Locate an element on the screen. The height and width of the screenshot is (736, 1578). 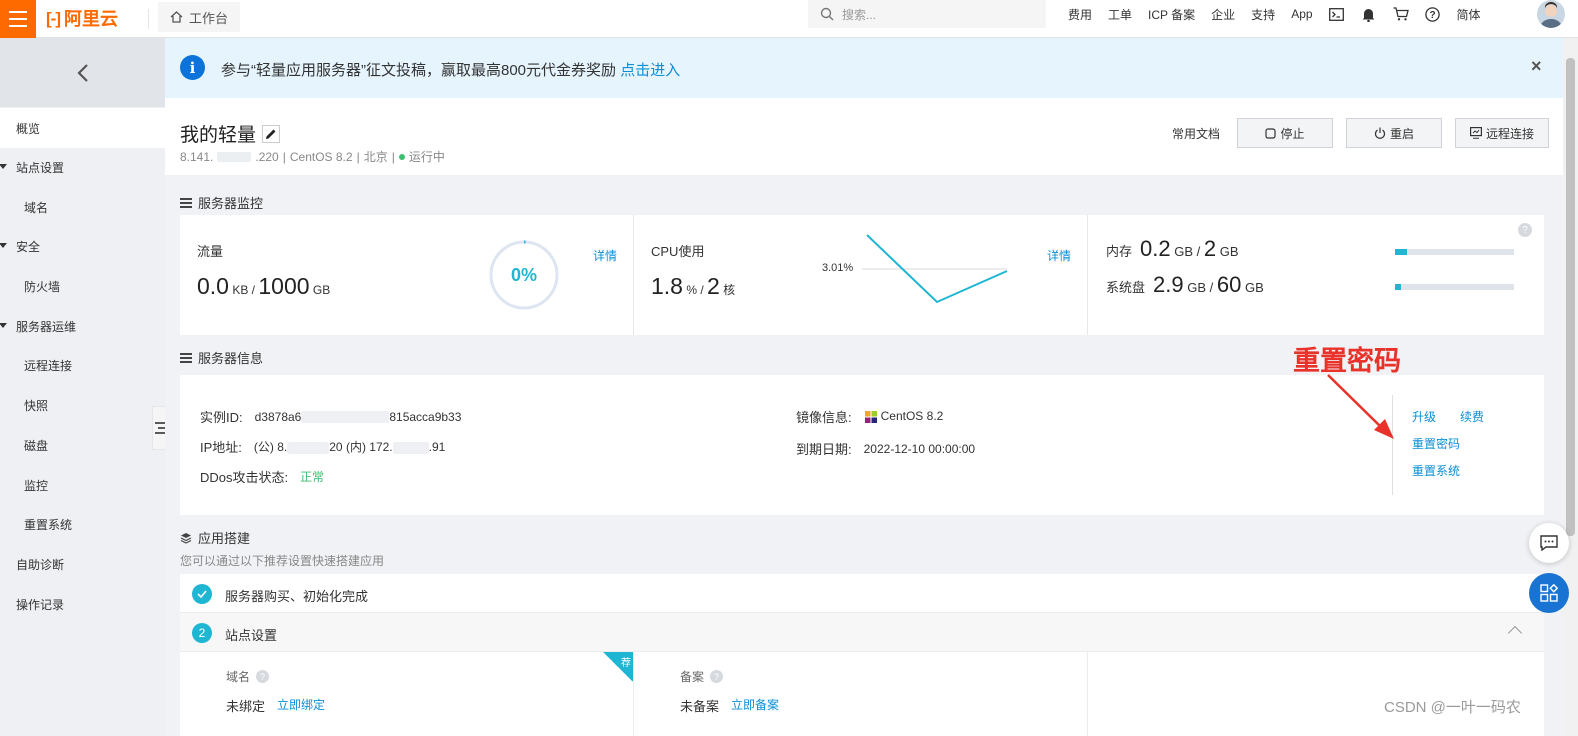
logo-mark-icon: [-] is located at coordinates (53, 18).